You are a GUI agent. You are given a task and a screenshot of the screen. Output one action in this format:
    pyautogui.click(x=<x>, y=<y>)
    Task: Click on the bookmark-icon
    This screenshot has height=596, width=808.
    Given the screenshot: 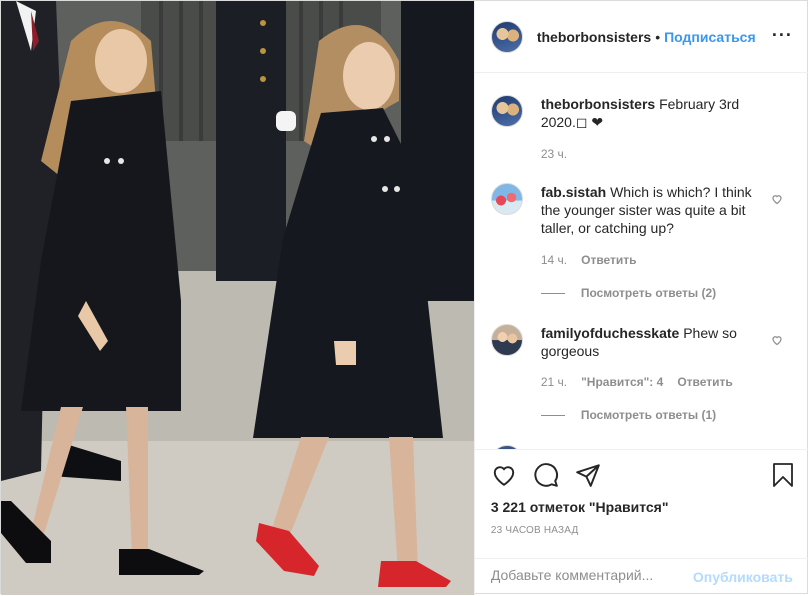 What is the action you would take?
    pyautogui.click(x=783, y=475)
    